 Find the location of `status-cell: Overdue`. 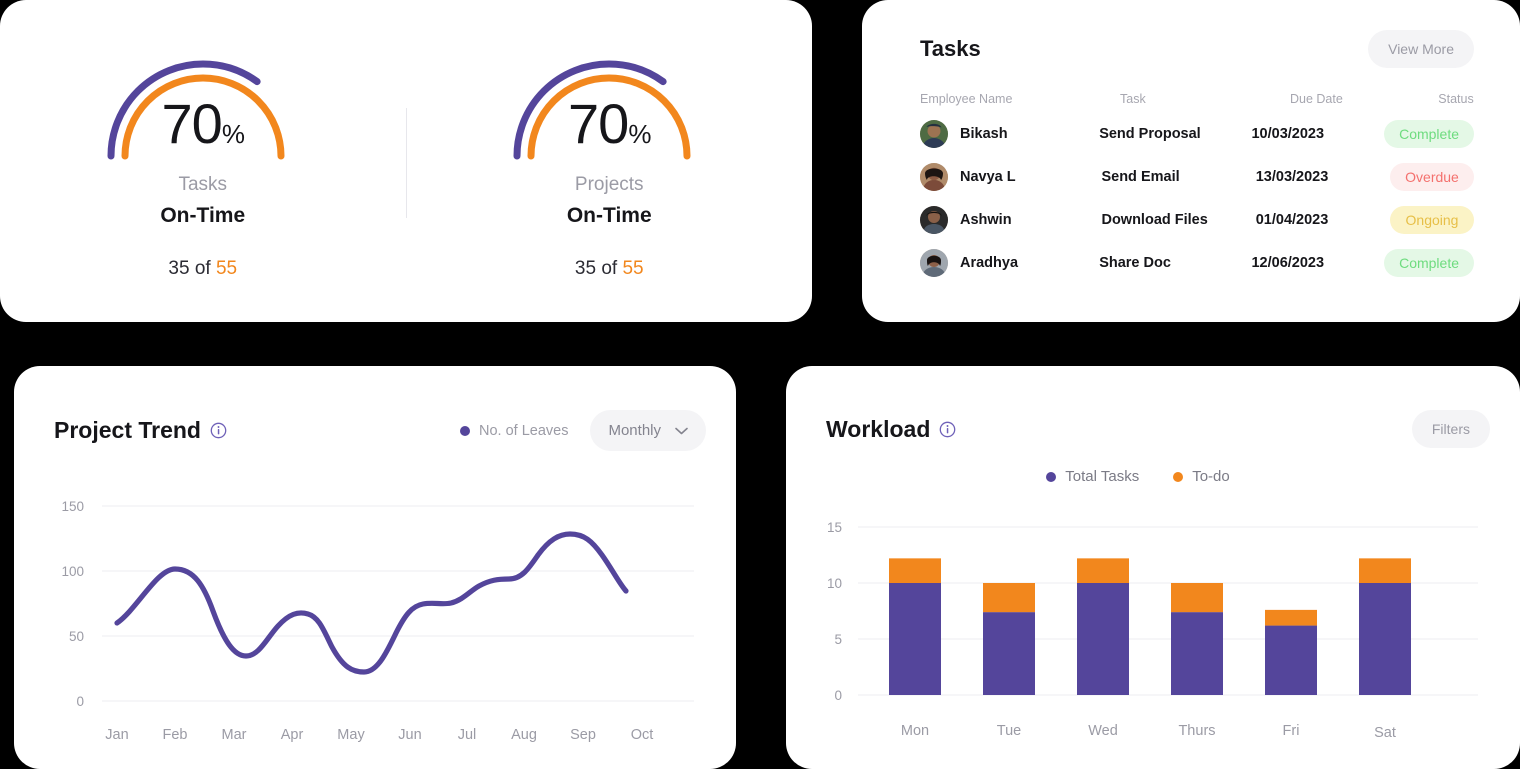

status-cell: Overdue is located at coordinates (1432, 176).